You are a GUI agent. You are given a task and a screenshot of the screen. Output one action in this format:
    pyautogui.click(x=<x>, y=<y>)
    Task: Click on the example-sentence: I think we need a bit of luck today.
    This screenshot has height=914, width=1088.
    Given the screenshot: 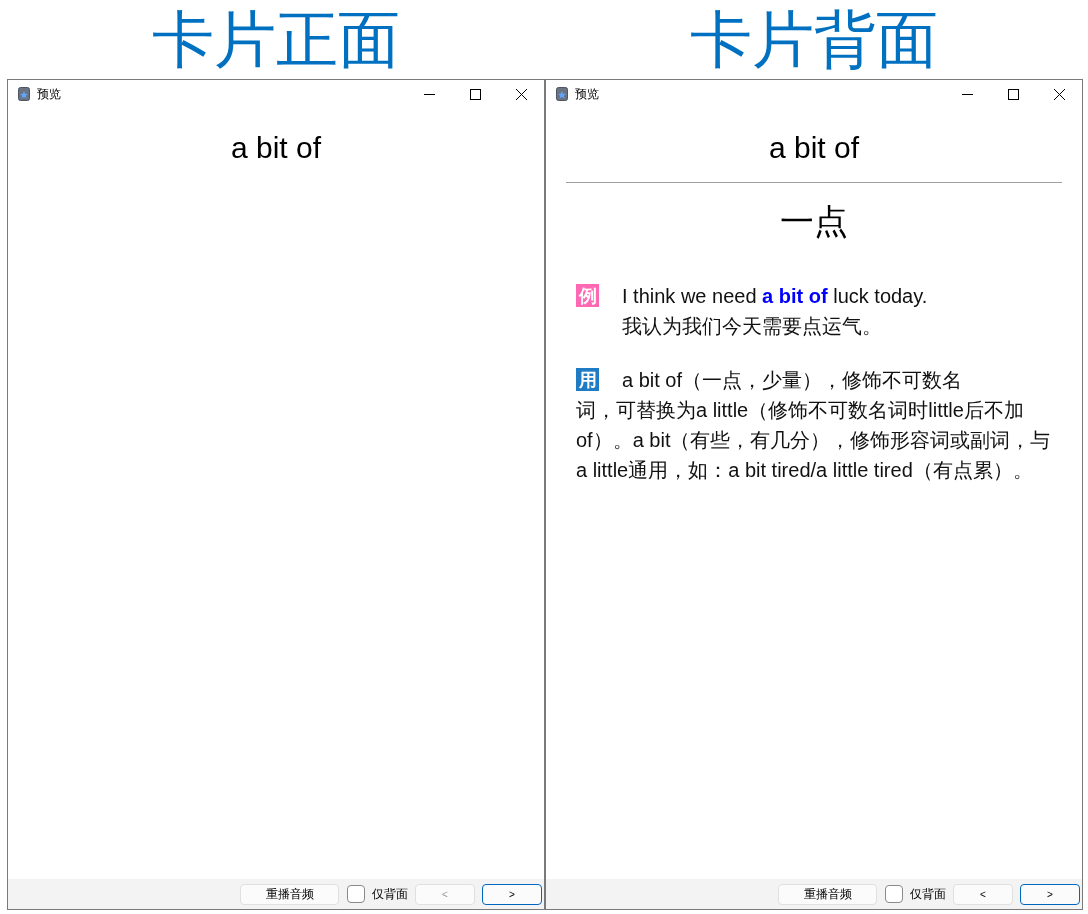 What is the action you would take?
    pyautogui.click(x=775, y=296)
    